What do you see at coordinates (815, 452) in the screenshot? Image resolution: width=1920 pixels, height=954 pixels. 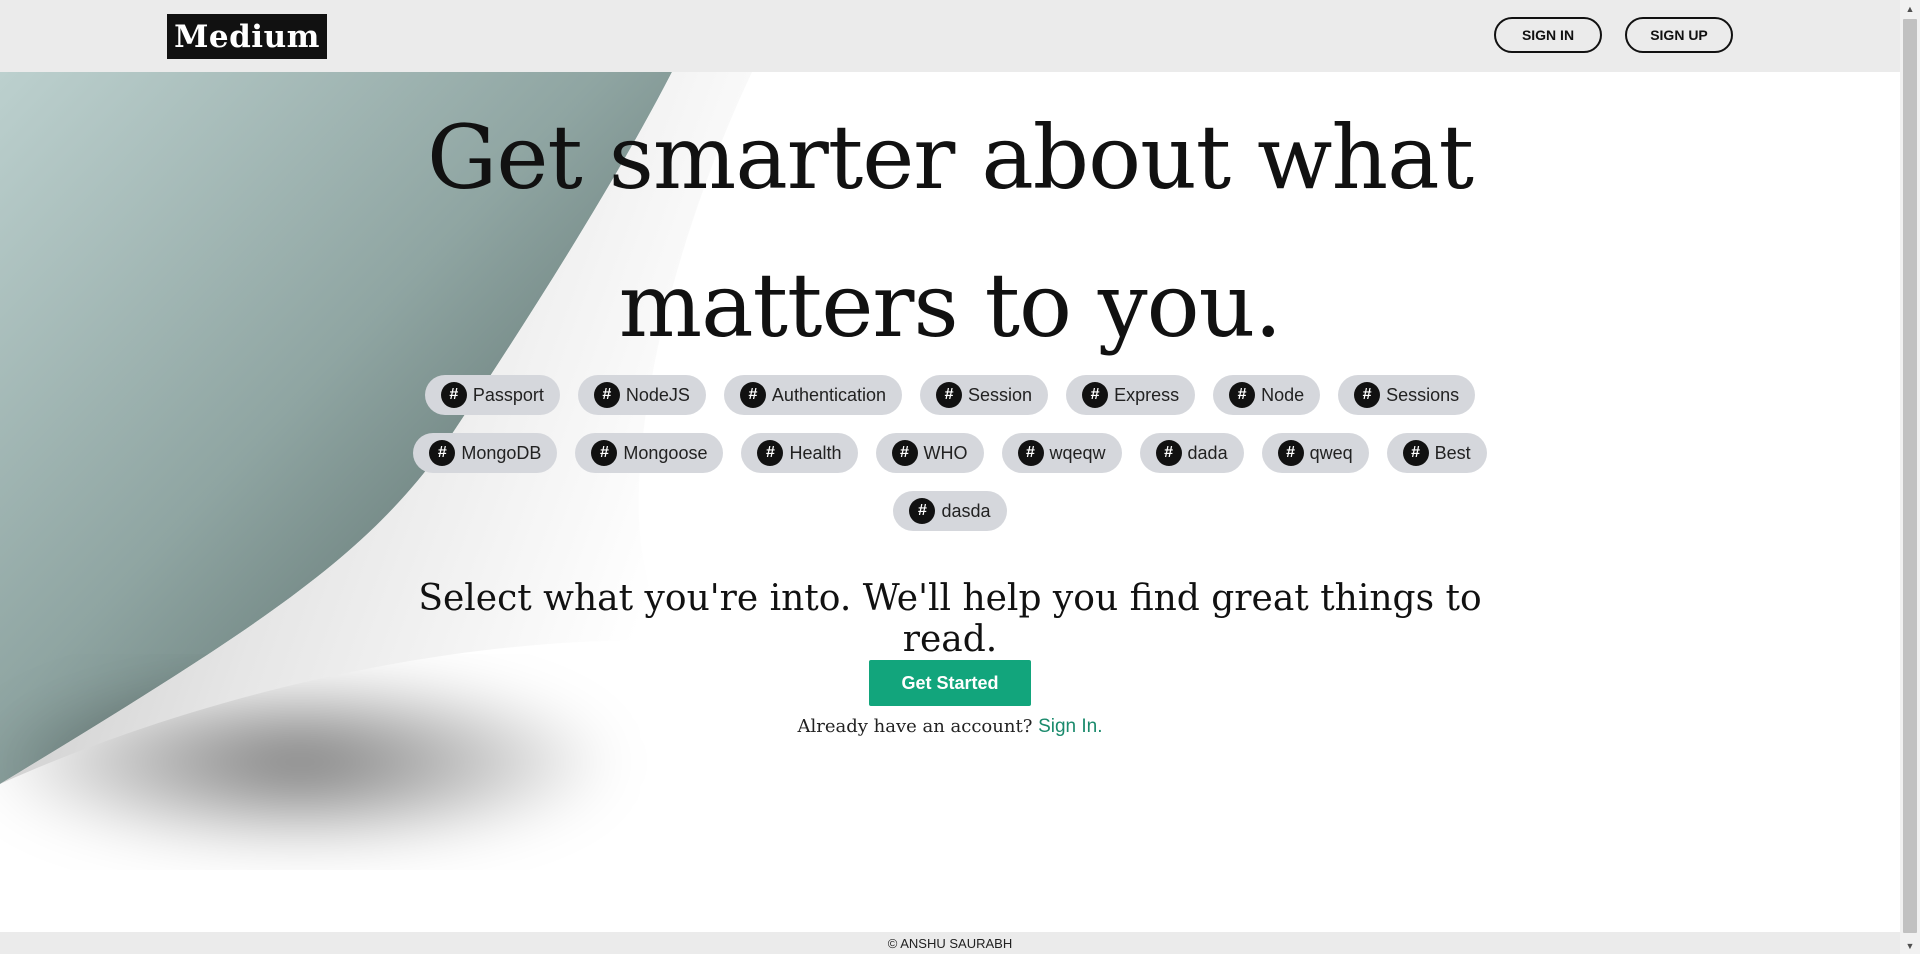 I see `tag-label: Health` at bounding box center [815, 452].